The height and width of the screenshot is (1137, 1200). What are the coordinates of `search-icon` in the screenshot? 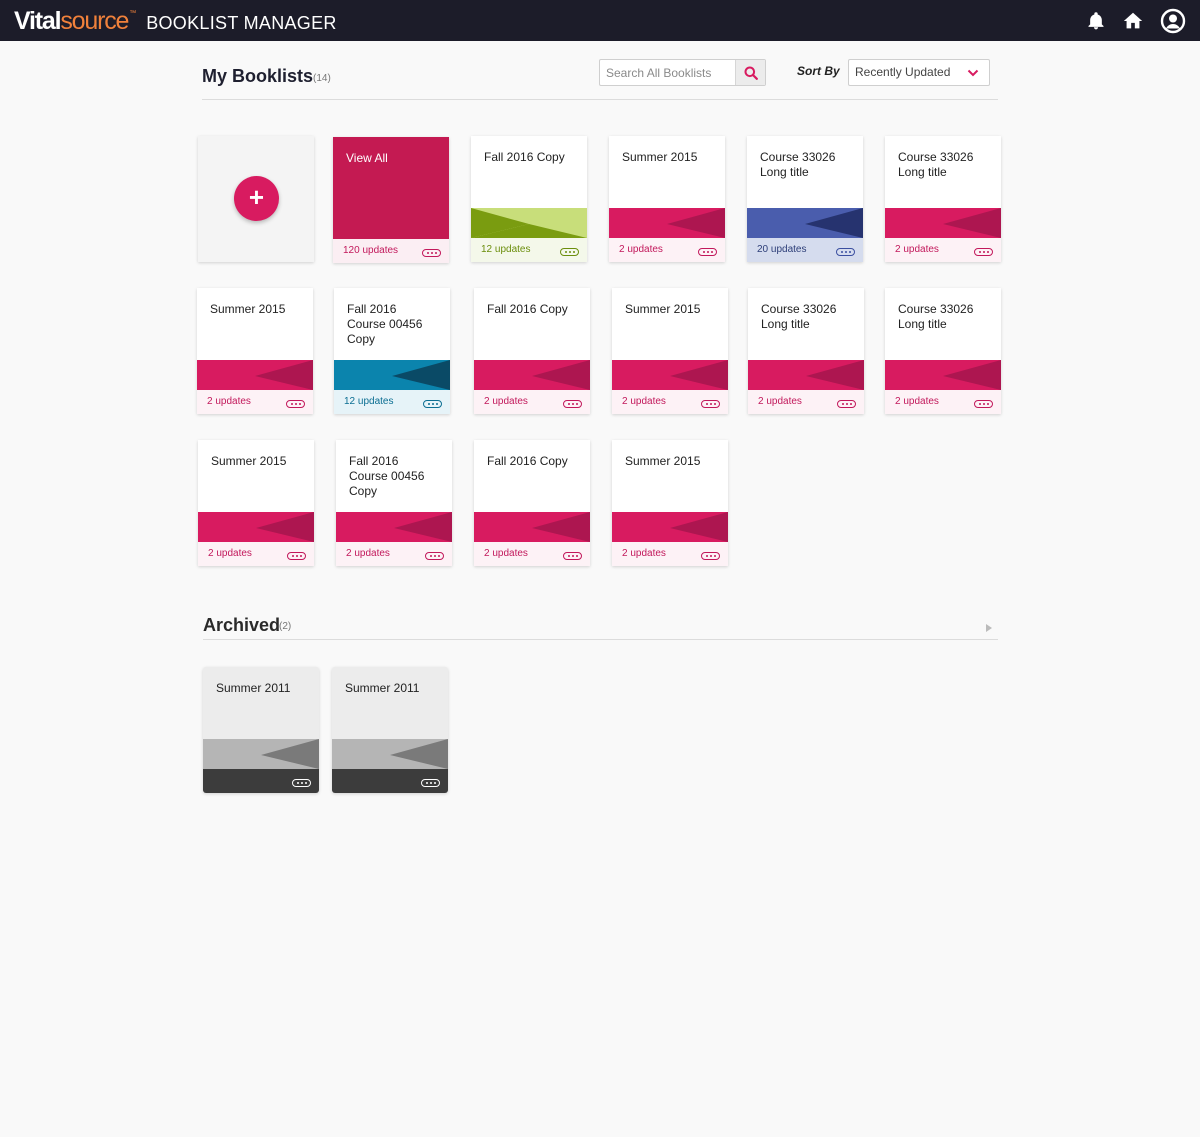 It's located at (751, 73).